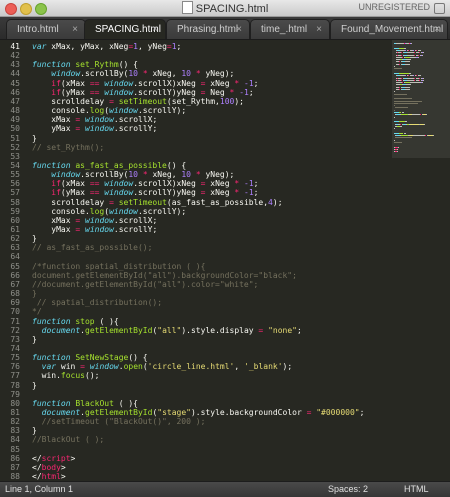 This screenshot has height=497, width=450. What do you see at coordinates (119, 330) in the screenshot?
I see `code-token: getElementById` at bounding box center [119, 330].